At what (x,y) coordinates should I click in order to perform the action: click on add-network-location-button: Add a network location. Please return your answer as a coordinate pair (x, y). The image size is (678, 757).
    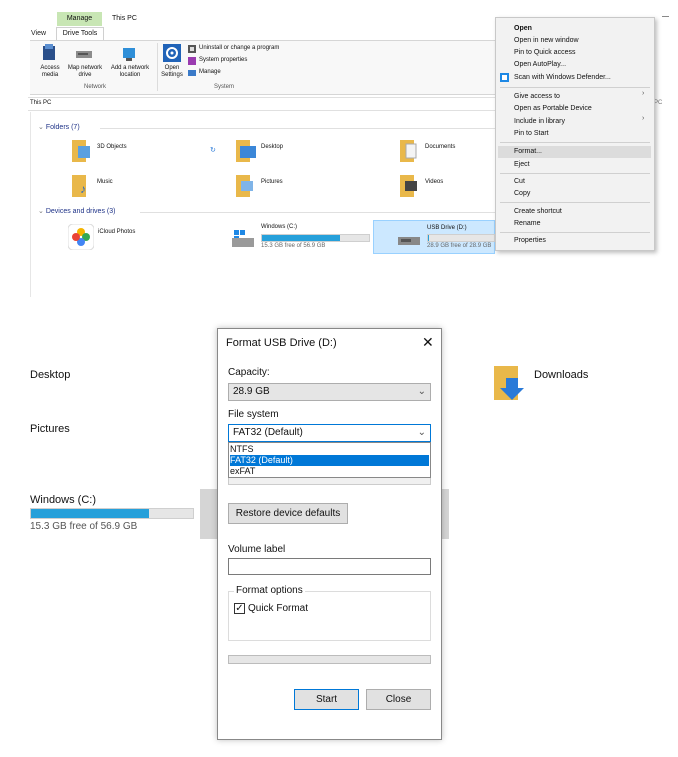
    Looking at the image, I should click on (130, 72).